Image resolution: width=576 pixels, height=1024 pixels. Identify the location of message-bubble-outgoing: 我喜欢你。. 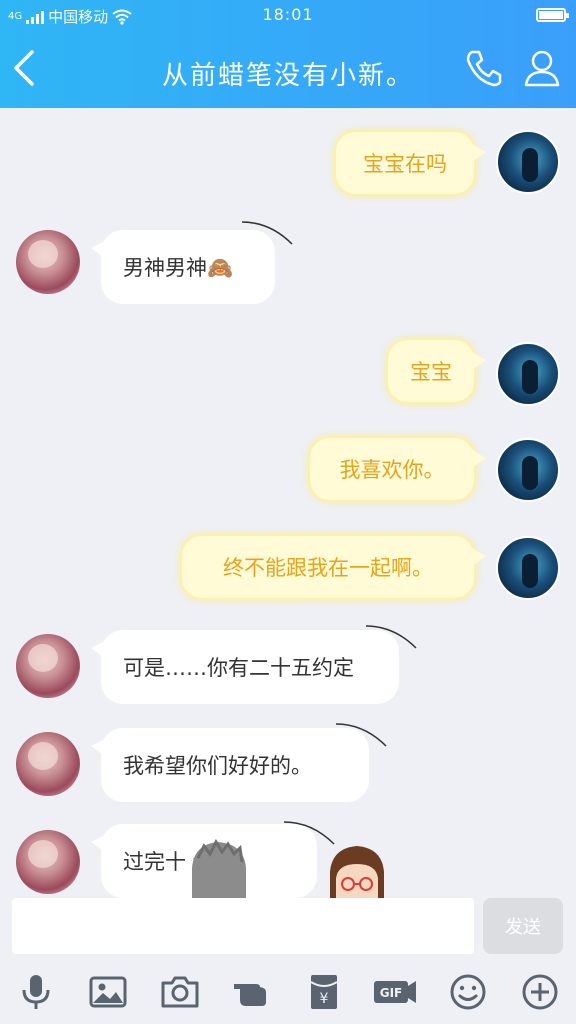
(397, 469).